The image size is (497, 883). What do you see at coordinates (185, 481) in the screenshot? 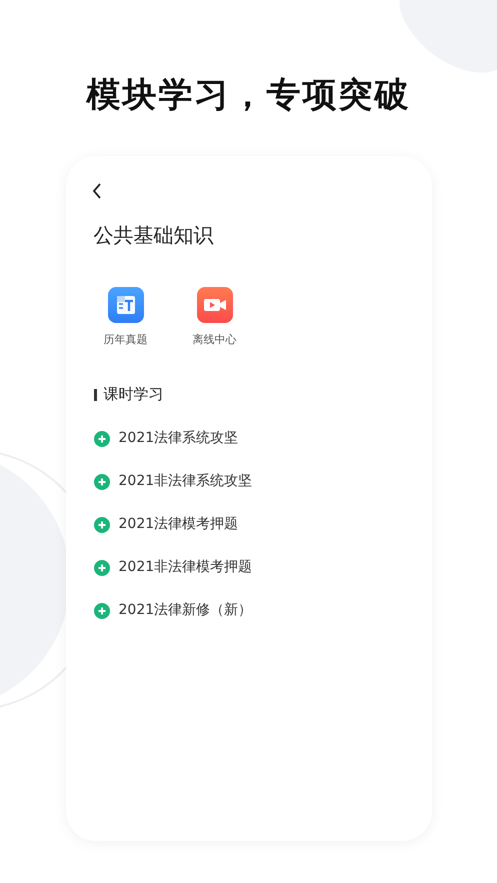
I see `course-title: 2021非法律系统攻坚` at bounding box center [185, 481].